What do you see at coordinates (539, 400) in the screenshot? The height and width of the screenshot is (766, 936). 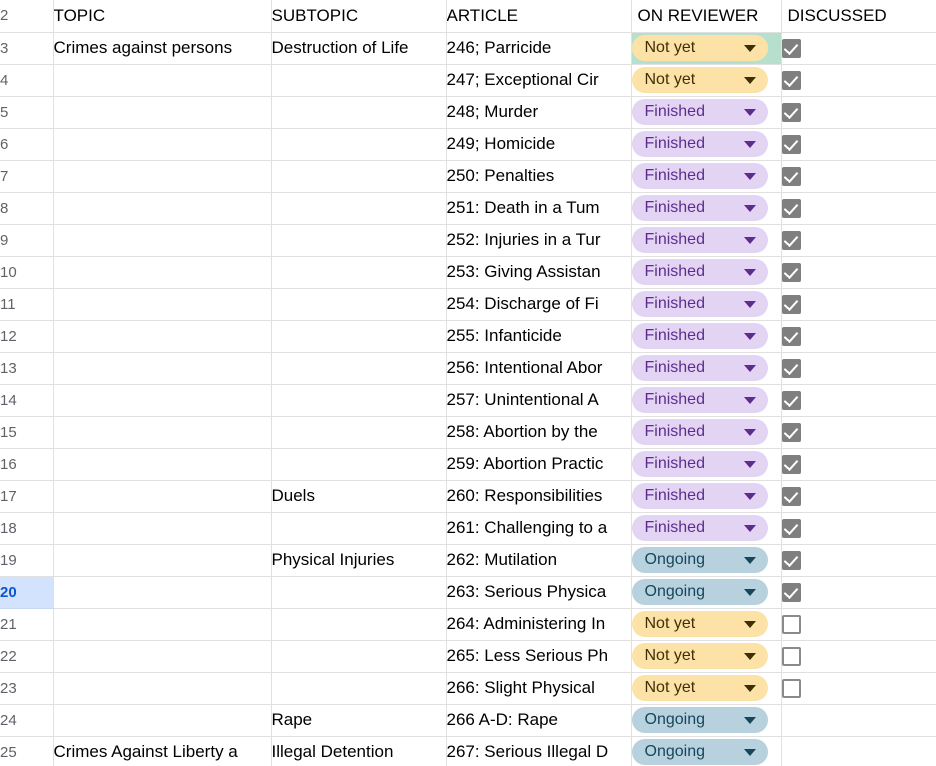 I see `cell-article: 257: Unintentional A` at bounding box center [539, 400].